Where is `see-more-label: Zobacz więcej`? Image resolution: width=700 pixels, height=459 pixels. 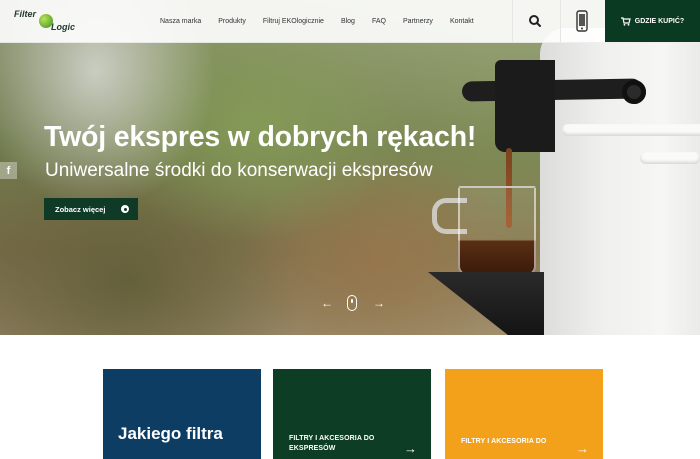 see-more-label: Zobacz więcej is located at coordinates (80, 209).